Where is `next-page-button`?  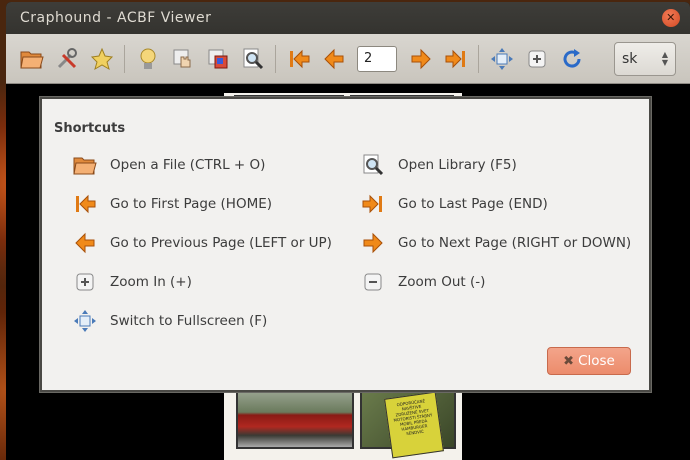 next-page-button is located at coordinates (421, 59).